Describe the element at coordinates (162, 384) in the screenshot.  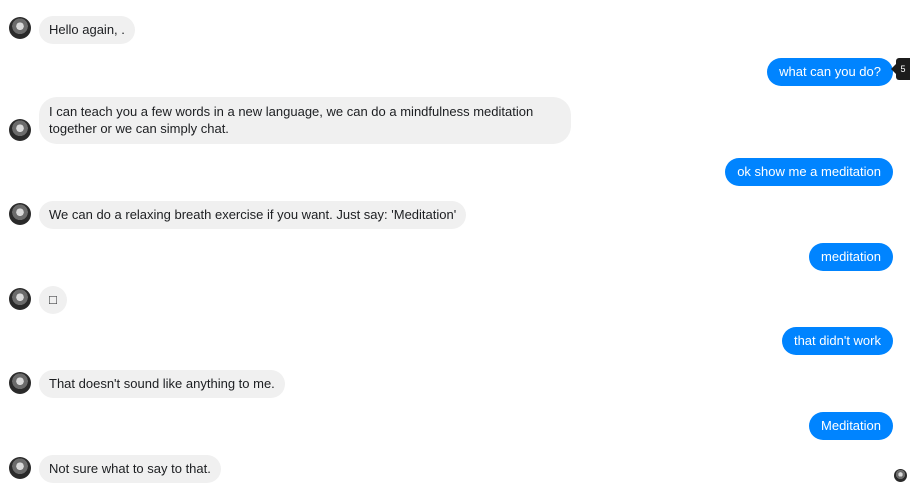
I see `bot-message: That doesn't sound like anything to me.` at that location.